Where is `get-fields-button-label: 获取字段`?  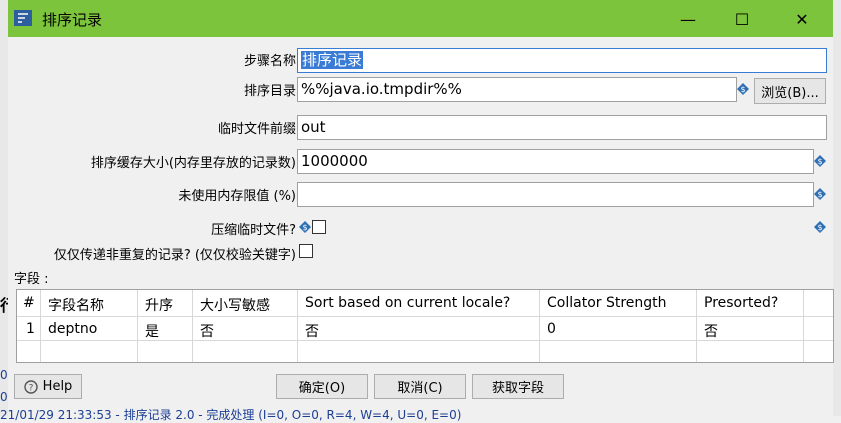 get-fields-button-label: 获取字段 is located at coordinates (517, 388).